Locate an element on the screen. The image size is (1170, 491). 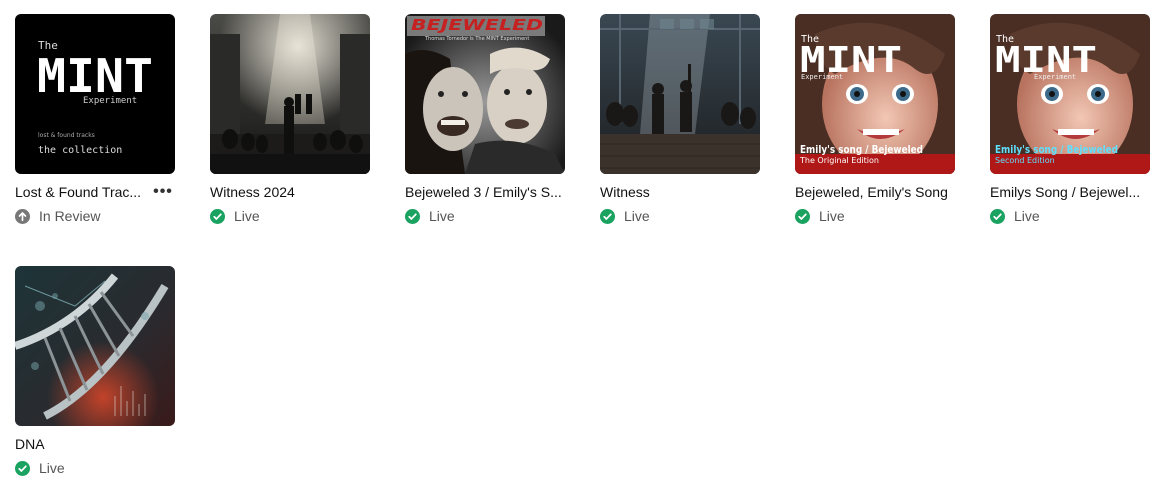
cover-text: The Original Edition is located at coordinates (839, 160).